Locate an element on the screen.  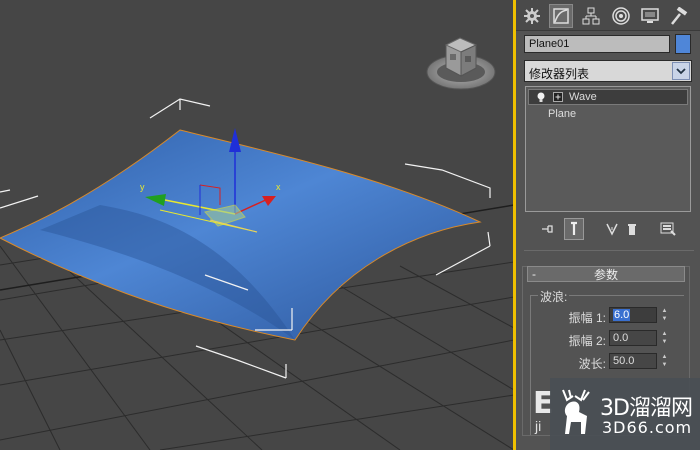
hammer-icon is located at coordinates (679, 16).